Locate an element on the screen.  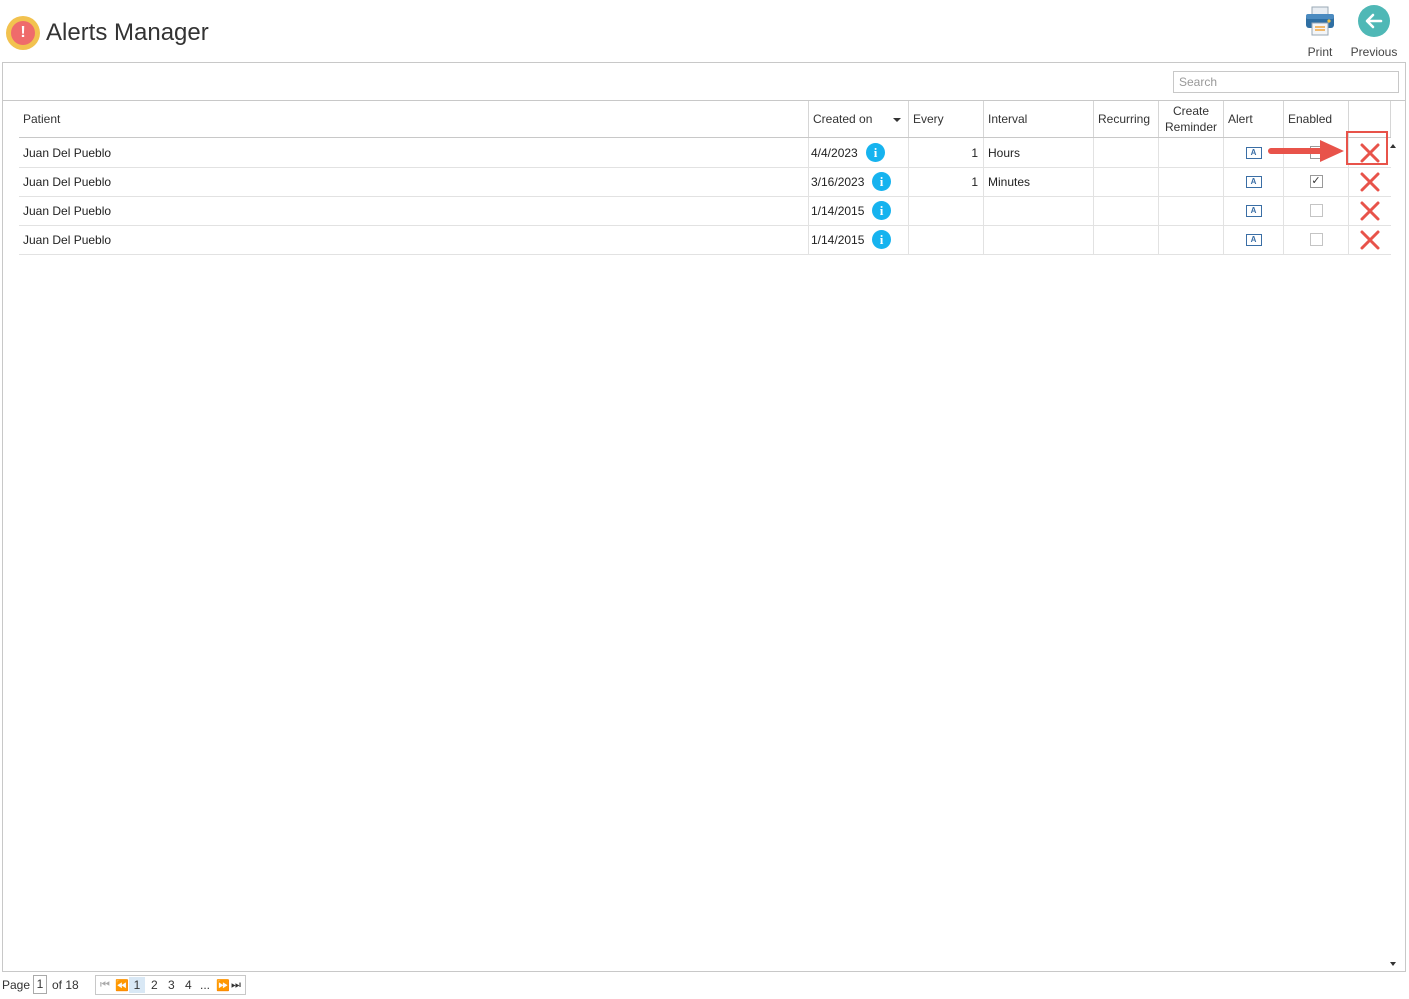
exclamation-icon: ! is located at coordinates (23, 33).